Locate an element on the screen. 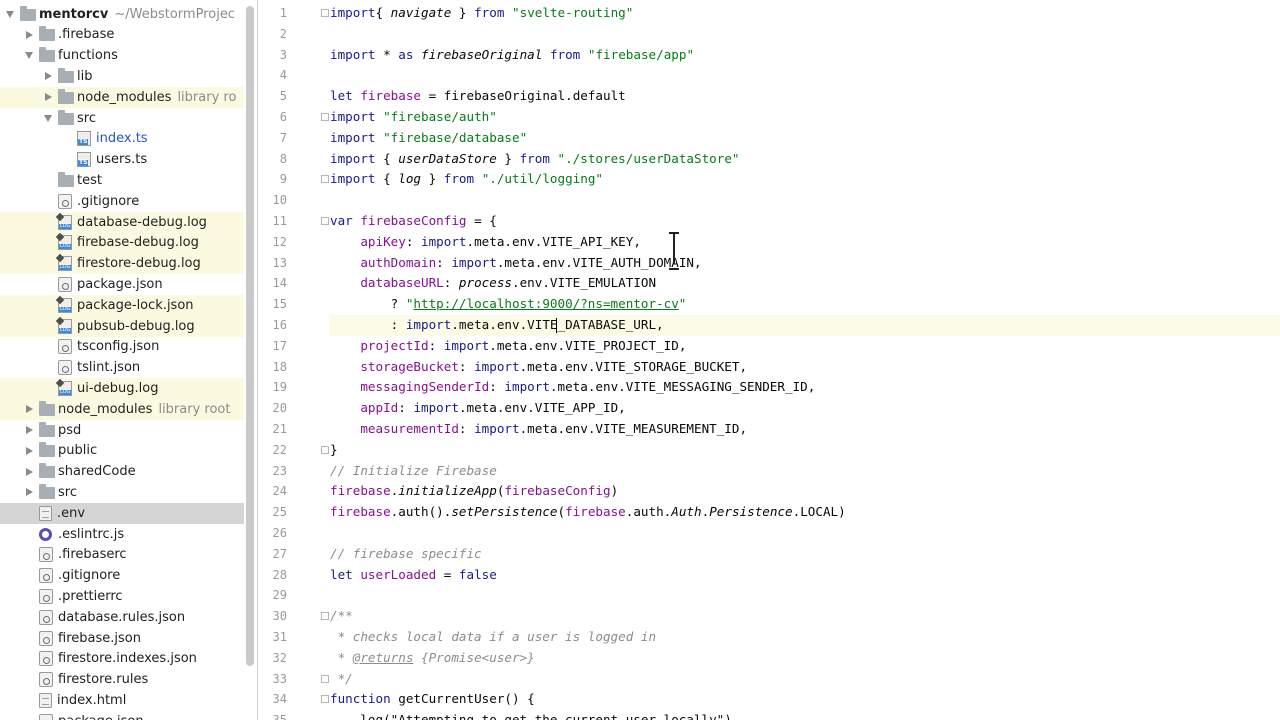 The width and height of the screenshot is (1280, 720). code-line: function getCurrentUser() { is located at coordinates (805, 699).